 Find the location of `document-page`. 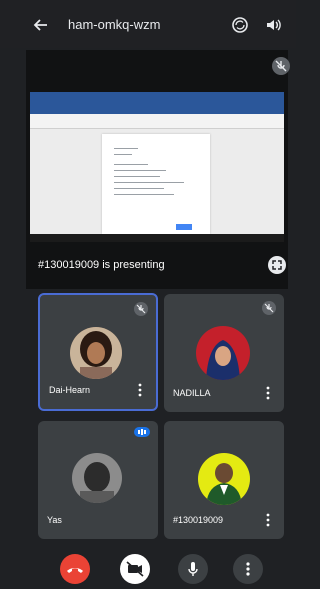

document-page is located at coordinates (156, 184).